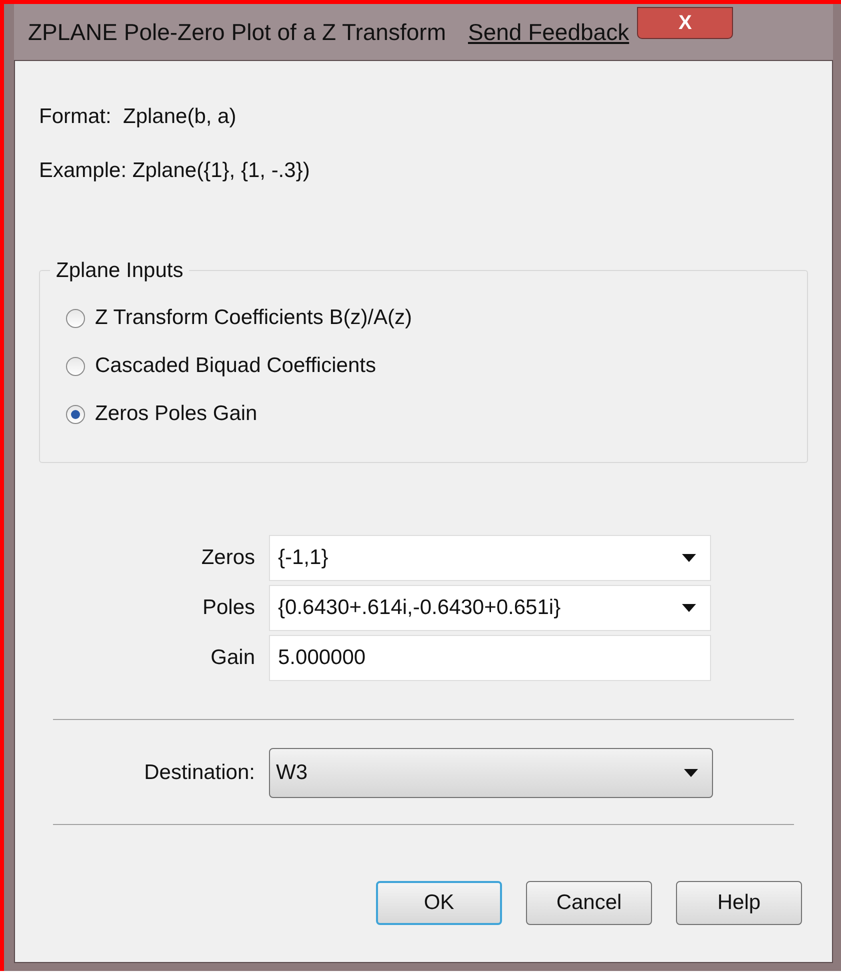  What do you see at coordinates (228, 608) in the screenshot?
I see `field-label: Poles` at bounding box center [228, 608].